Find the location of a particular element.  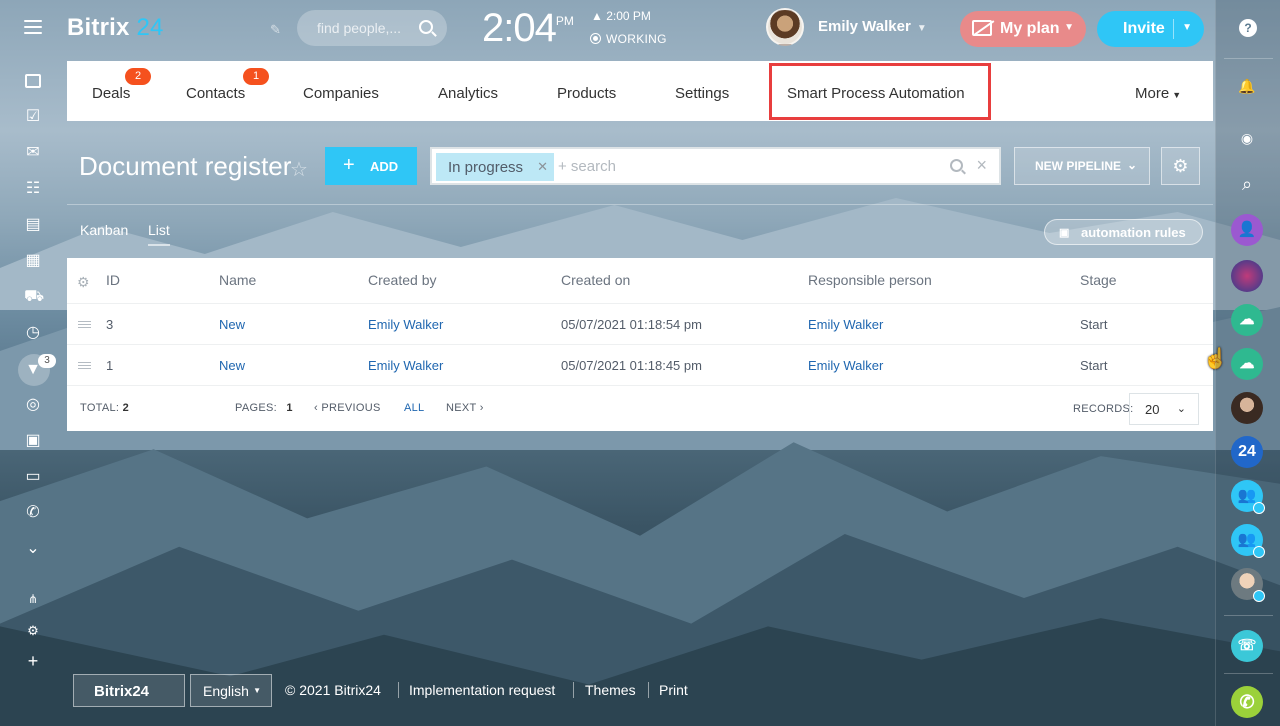

sites-icon: ▭ is located at coordinates (33, 477).